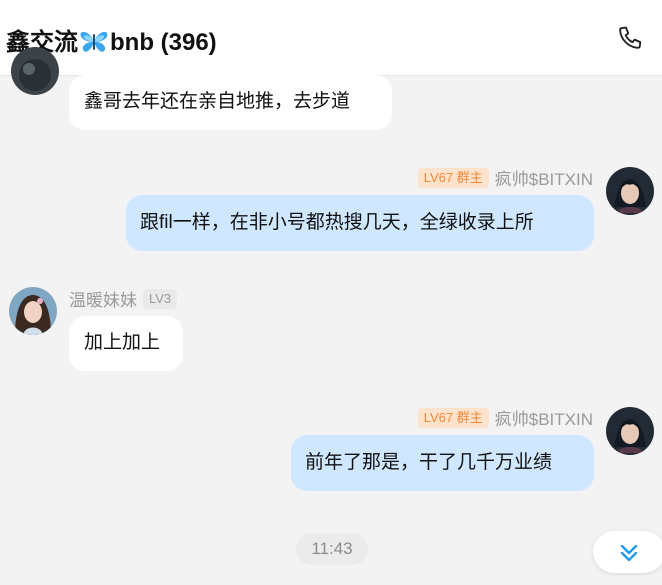 This screenshot has width=662, height=585. I want to click on call-button, so click(630, 38).